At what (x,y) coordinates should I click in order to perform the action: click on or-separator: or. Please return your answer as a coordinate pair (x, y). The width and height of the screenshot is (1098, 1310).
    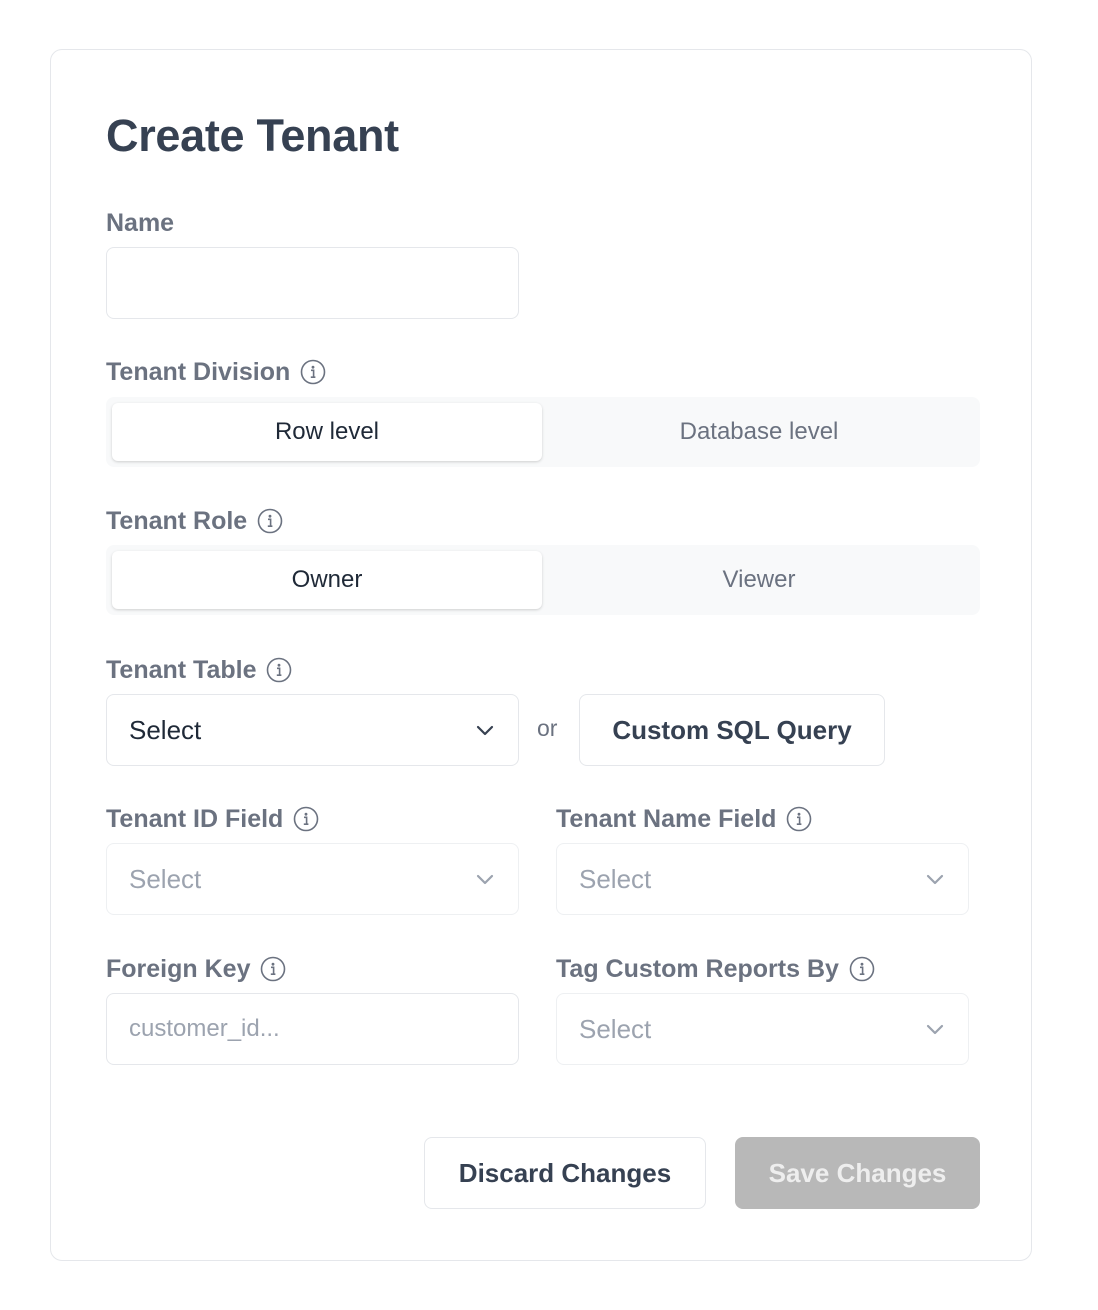
    Looking at the image, I should click on (547, 728).